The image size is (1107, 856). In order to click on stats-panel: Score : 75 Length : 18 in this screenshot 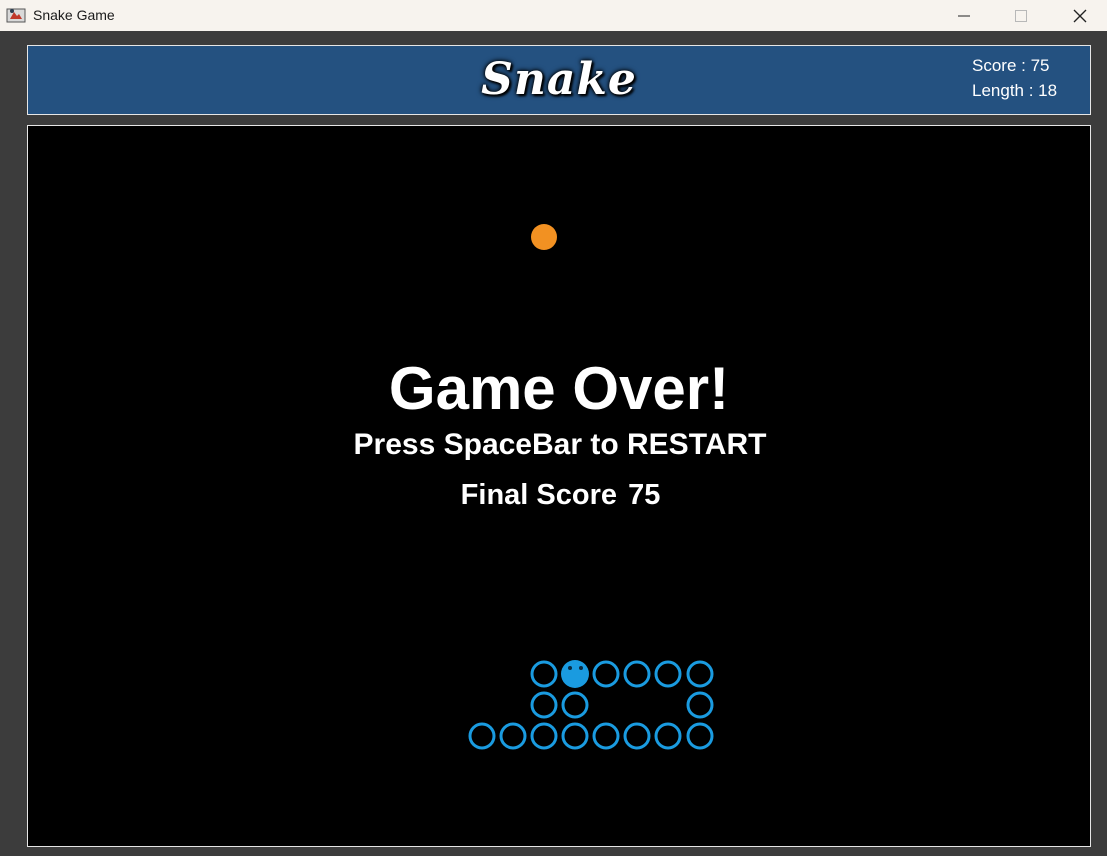, I will do `click(1014, 78)`.